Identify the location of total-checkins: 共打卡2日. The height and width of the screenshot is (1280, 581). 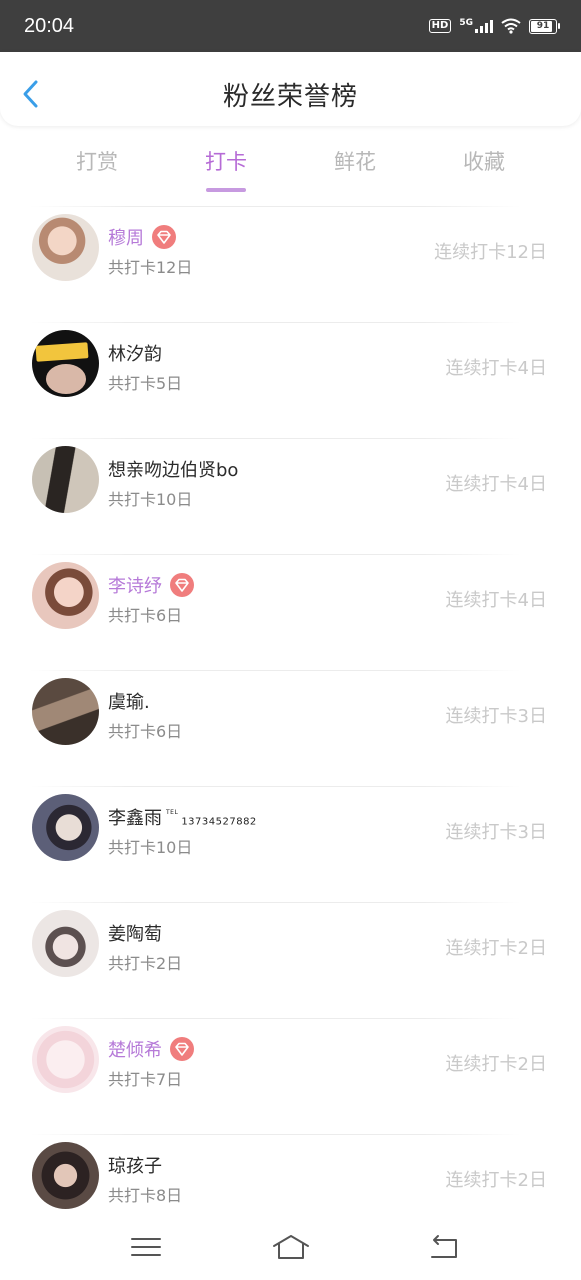
(145, 963).